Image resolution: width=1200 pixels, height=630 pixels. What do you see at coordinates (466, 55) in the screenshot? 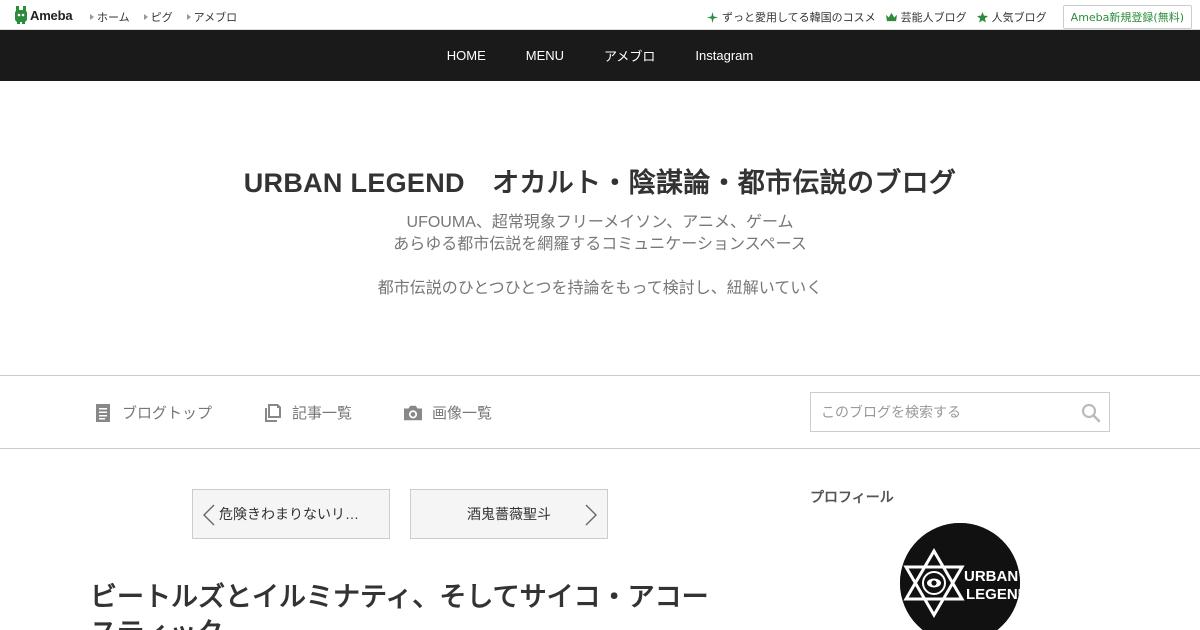
I see `blog-nav-home: HOME` at bounding box center [466, 55].